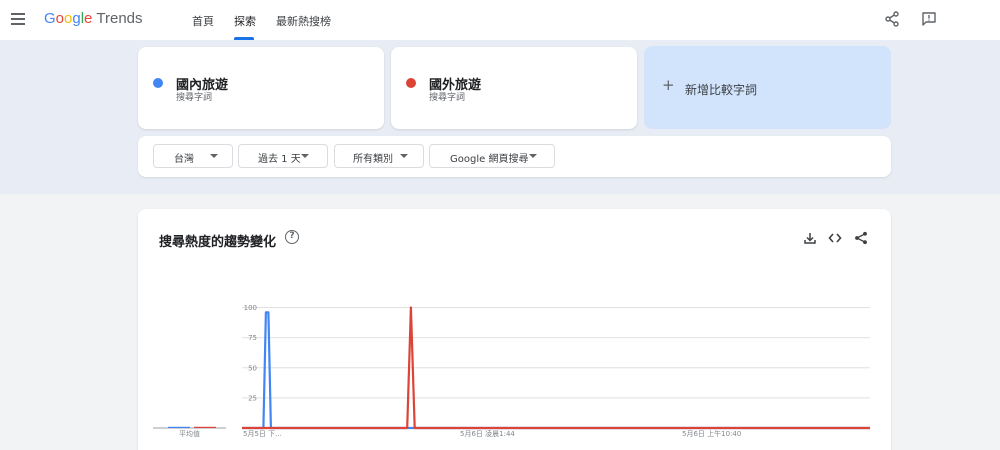 This screenshot has width=1000, height=450. Describe the element at coordinates (119, 18) in the screenshot. I see `logo-trends-text: Trends` at that location.